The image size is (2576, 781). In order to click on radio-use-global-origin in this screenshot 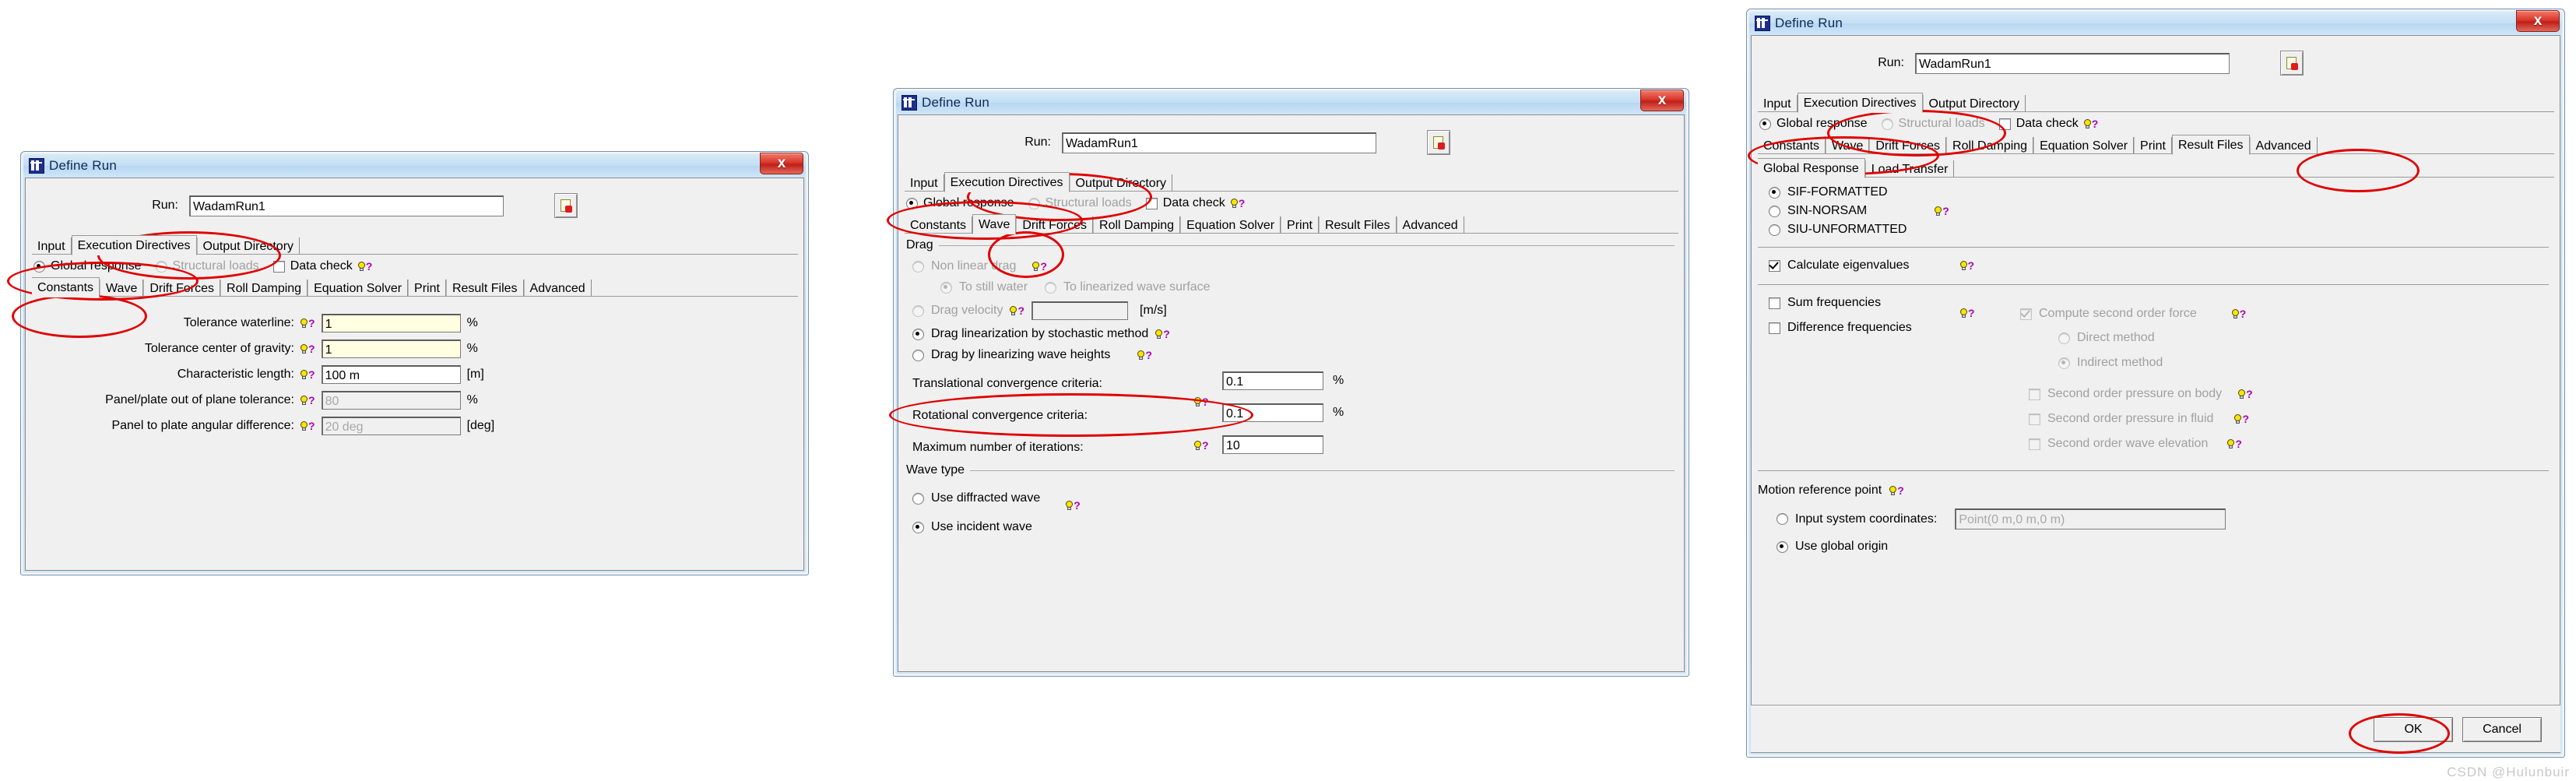, I will do `click(1782, 546)`.